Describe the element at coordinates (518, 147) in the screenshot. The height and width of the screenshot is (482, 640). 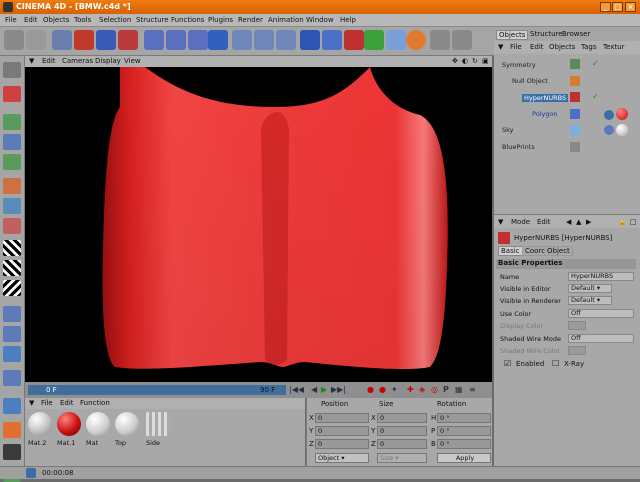
I see `object-blueprints: BluePrints` at that location.